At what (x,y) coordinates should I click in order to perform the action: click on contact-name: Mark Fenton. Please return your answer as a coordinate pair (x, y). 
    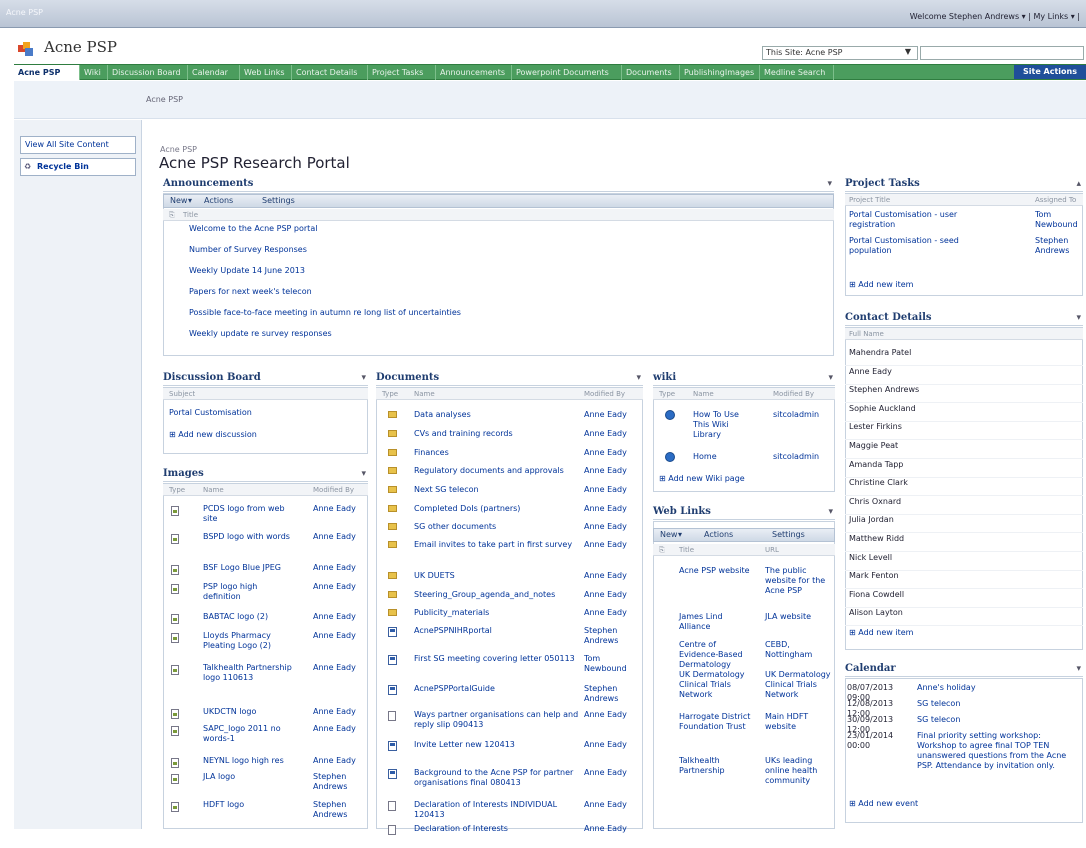
    Looking at the image, I should click on (874, 576).